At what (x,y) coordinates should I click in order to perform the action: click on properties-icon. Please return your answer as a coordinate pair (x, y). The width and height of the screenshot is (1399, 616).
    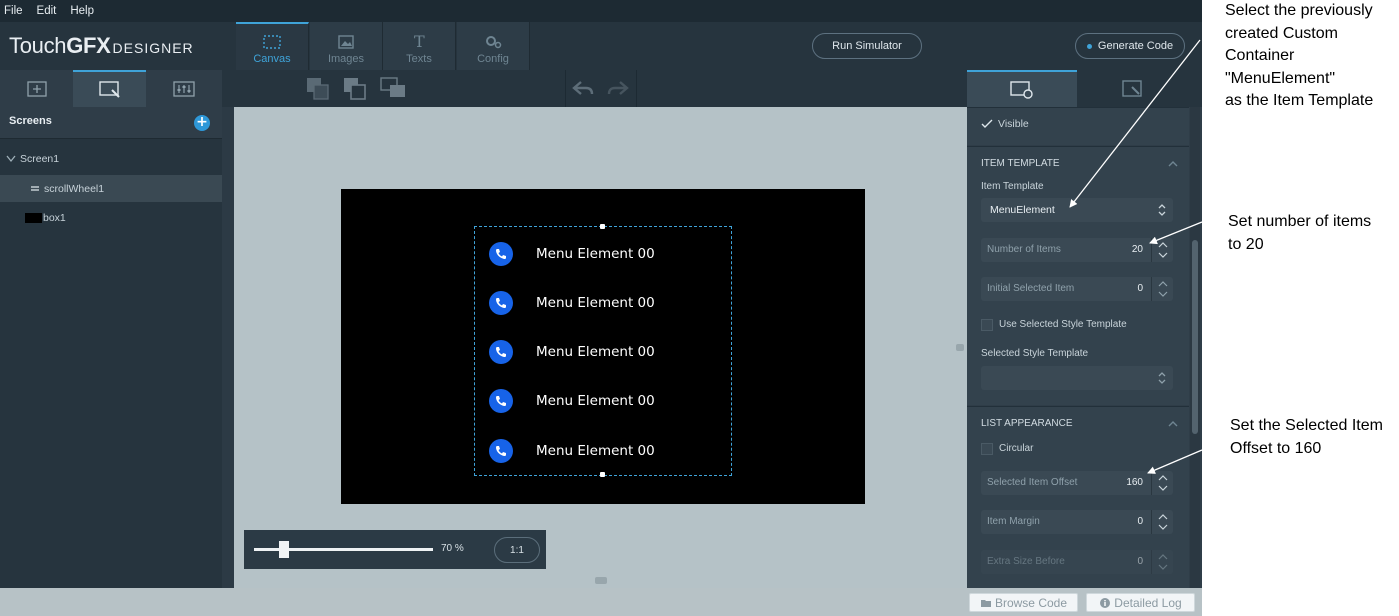
    Looking at the image, I should click on (1021, 89).